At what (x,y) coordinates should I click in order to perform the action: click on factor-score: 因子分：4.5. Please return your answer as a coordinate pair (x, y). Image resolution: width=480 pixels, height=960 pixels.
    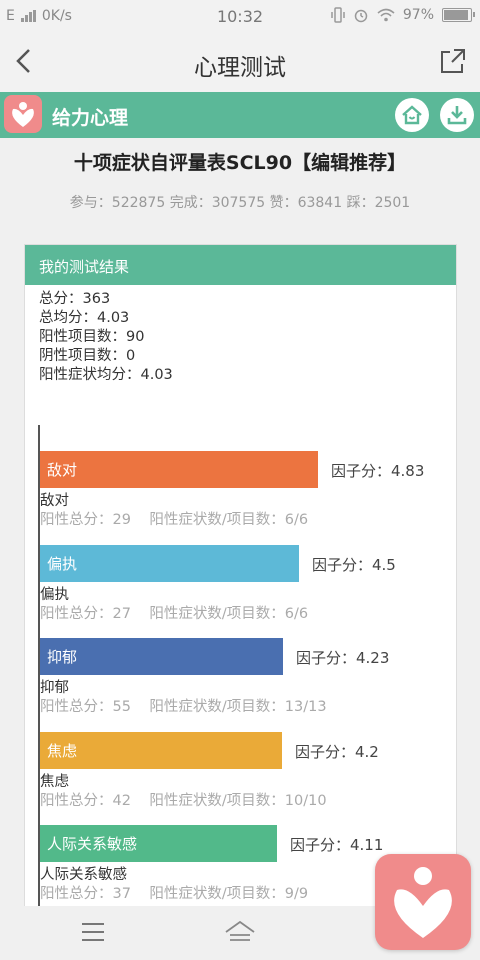
    Looking at the image, I should click on (354, 564).